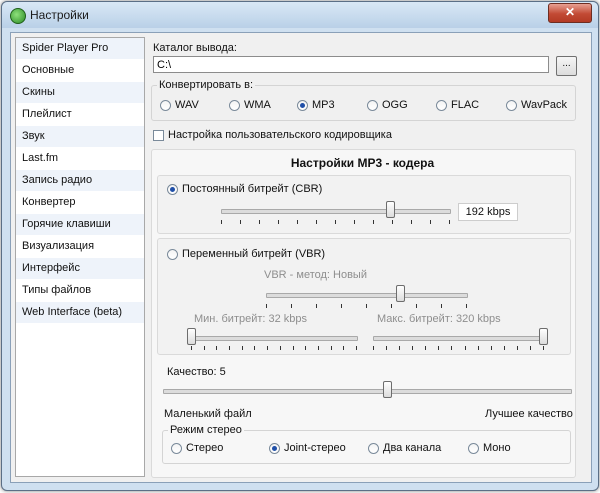 Image resolution: width=600 pixels, height=493 pixels. Describe the element at coordinates (387, 389) in the screenshot. I see `quality-slider` at that location.